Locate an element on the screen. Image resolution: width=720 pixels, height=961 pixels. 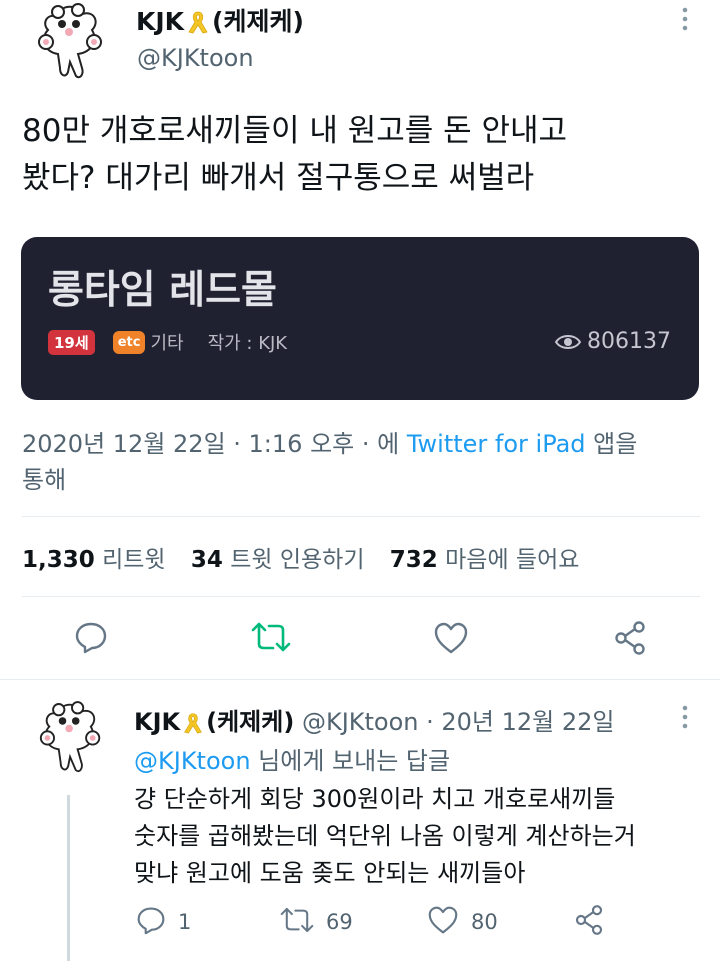
card-title: 롱타임 레드몰 is located at coordinates (162, 290).